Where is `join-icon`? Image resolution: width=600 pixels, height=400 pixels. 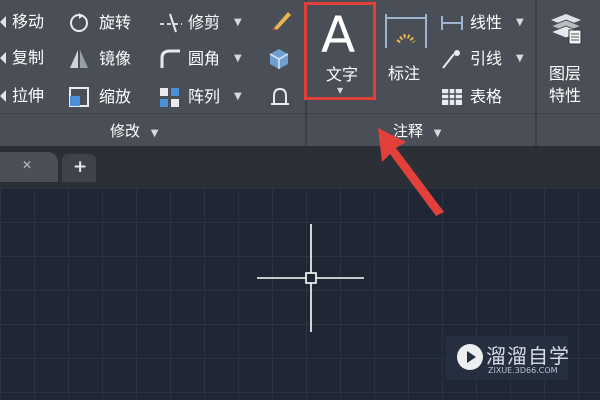
join-icon is located at coordinates (280, 99).